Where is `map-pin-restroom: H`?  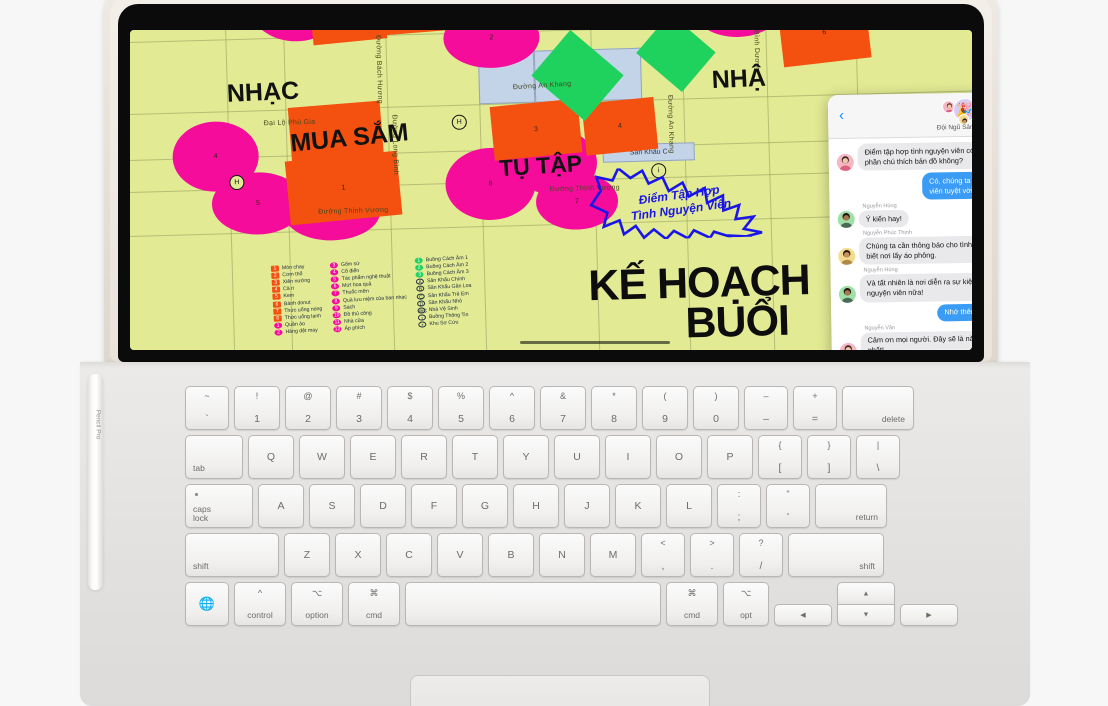 map-pin-restroom: H is located at coordinates (459, 122).